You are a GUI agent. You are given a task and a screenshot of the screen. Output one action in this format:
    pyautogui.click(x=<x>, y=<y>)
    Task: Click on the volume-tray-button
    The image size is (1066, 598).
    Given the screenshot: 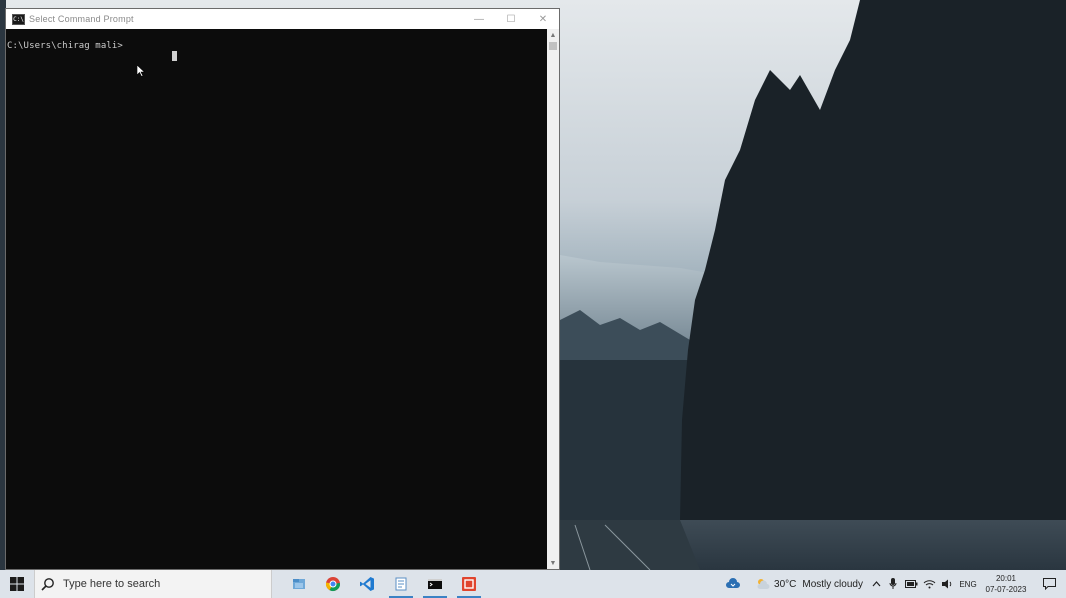 What is the action you would take?
    pyautogui.click(x=947, y=584)
    